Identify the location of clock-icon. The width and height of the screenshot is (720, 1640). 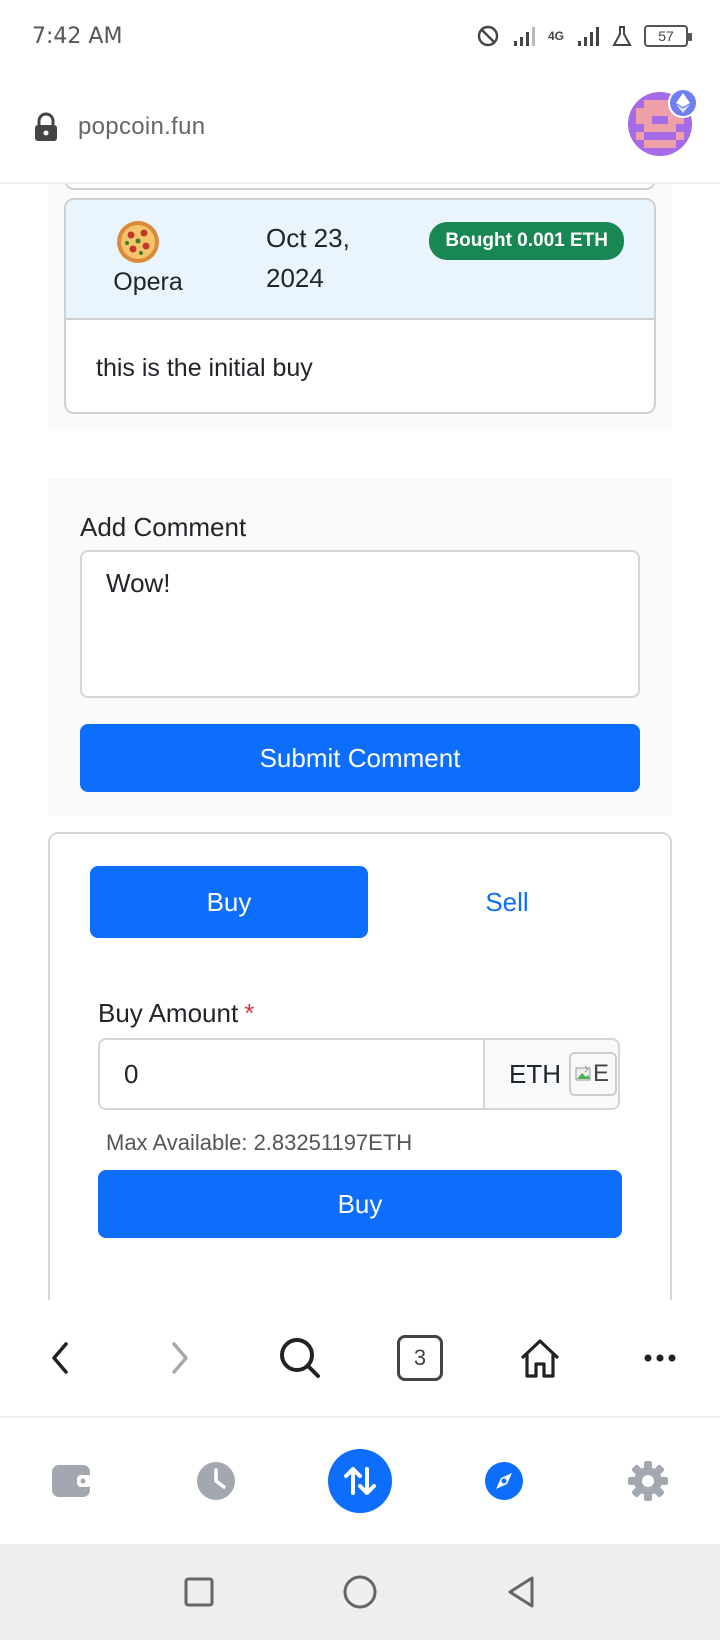
(216, 1481).